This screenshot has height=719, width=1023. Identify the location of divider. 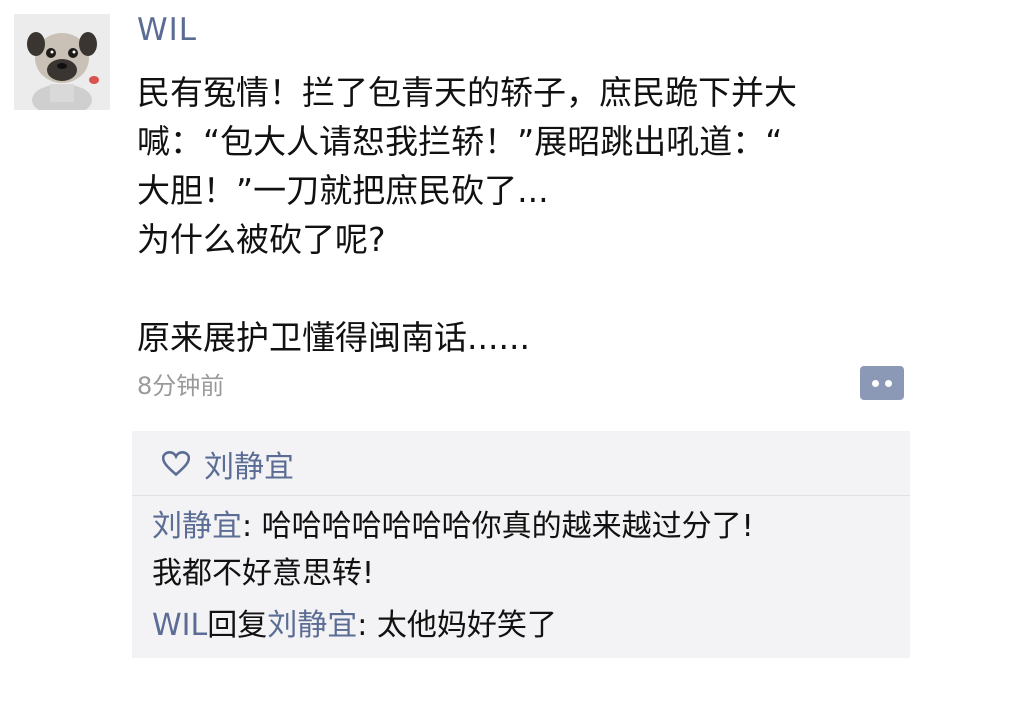
(521, 495).